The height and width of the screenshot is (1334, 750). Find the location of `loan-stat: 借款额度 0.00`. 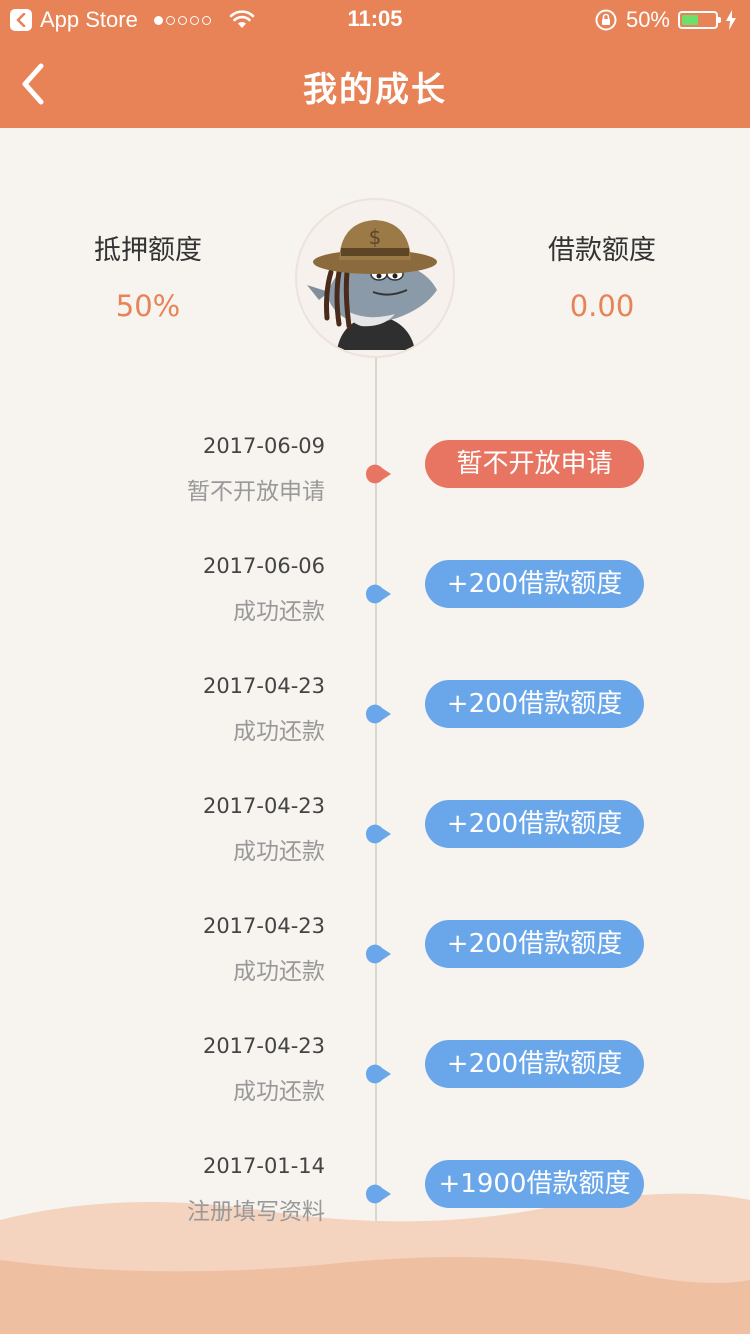

loan-stat: 借款额度 0.00 is located at coordinates (602, 275).